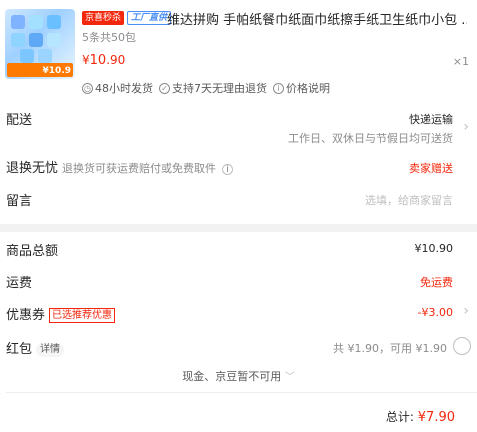 The height and width of the screenshot is (432, 477). What do you see at coordinates (436, 417) in the screenshot?
I see `total-value: ¥7.90` at bounding box center [436, 417].